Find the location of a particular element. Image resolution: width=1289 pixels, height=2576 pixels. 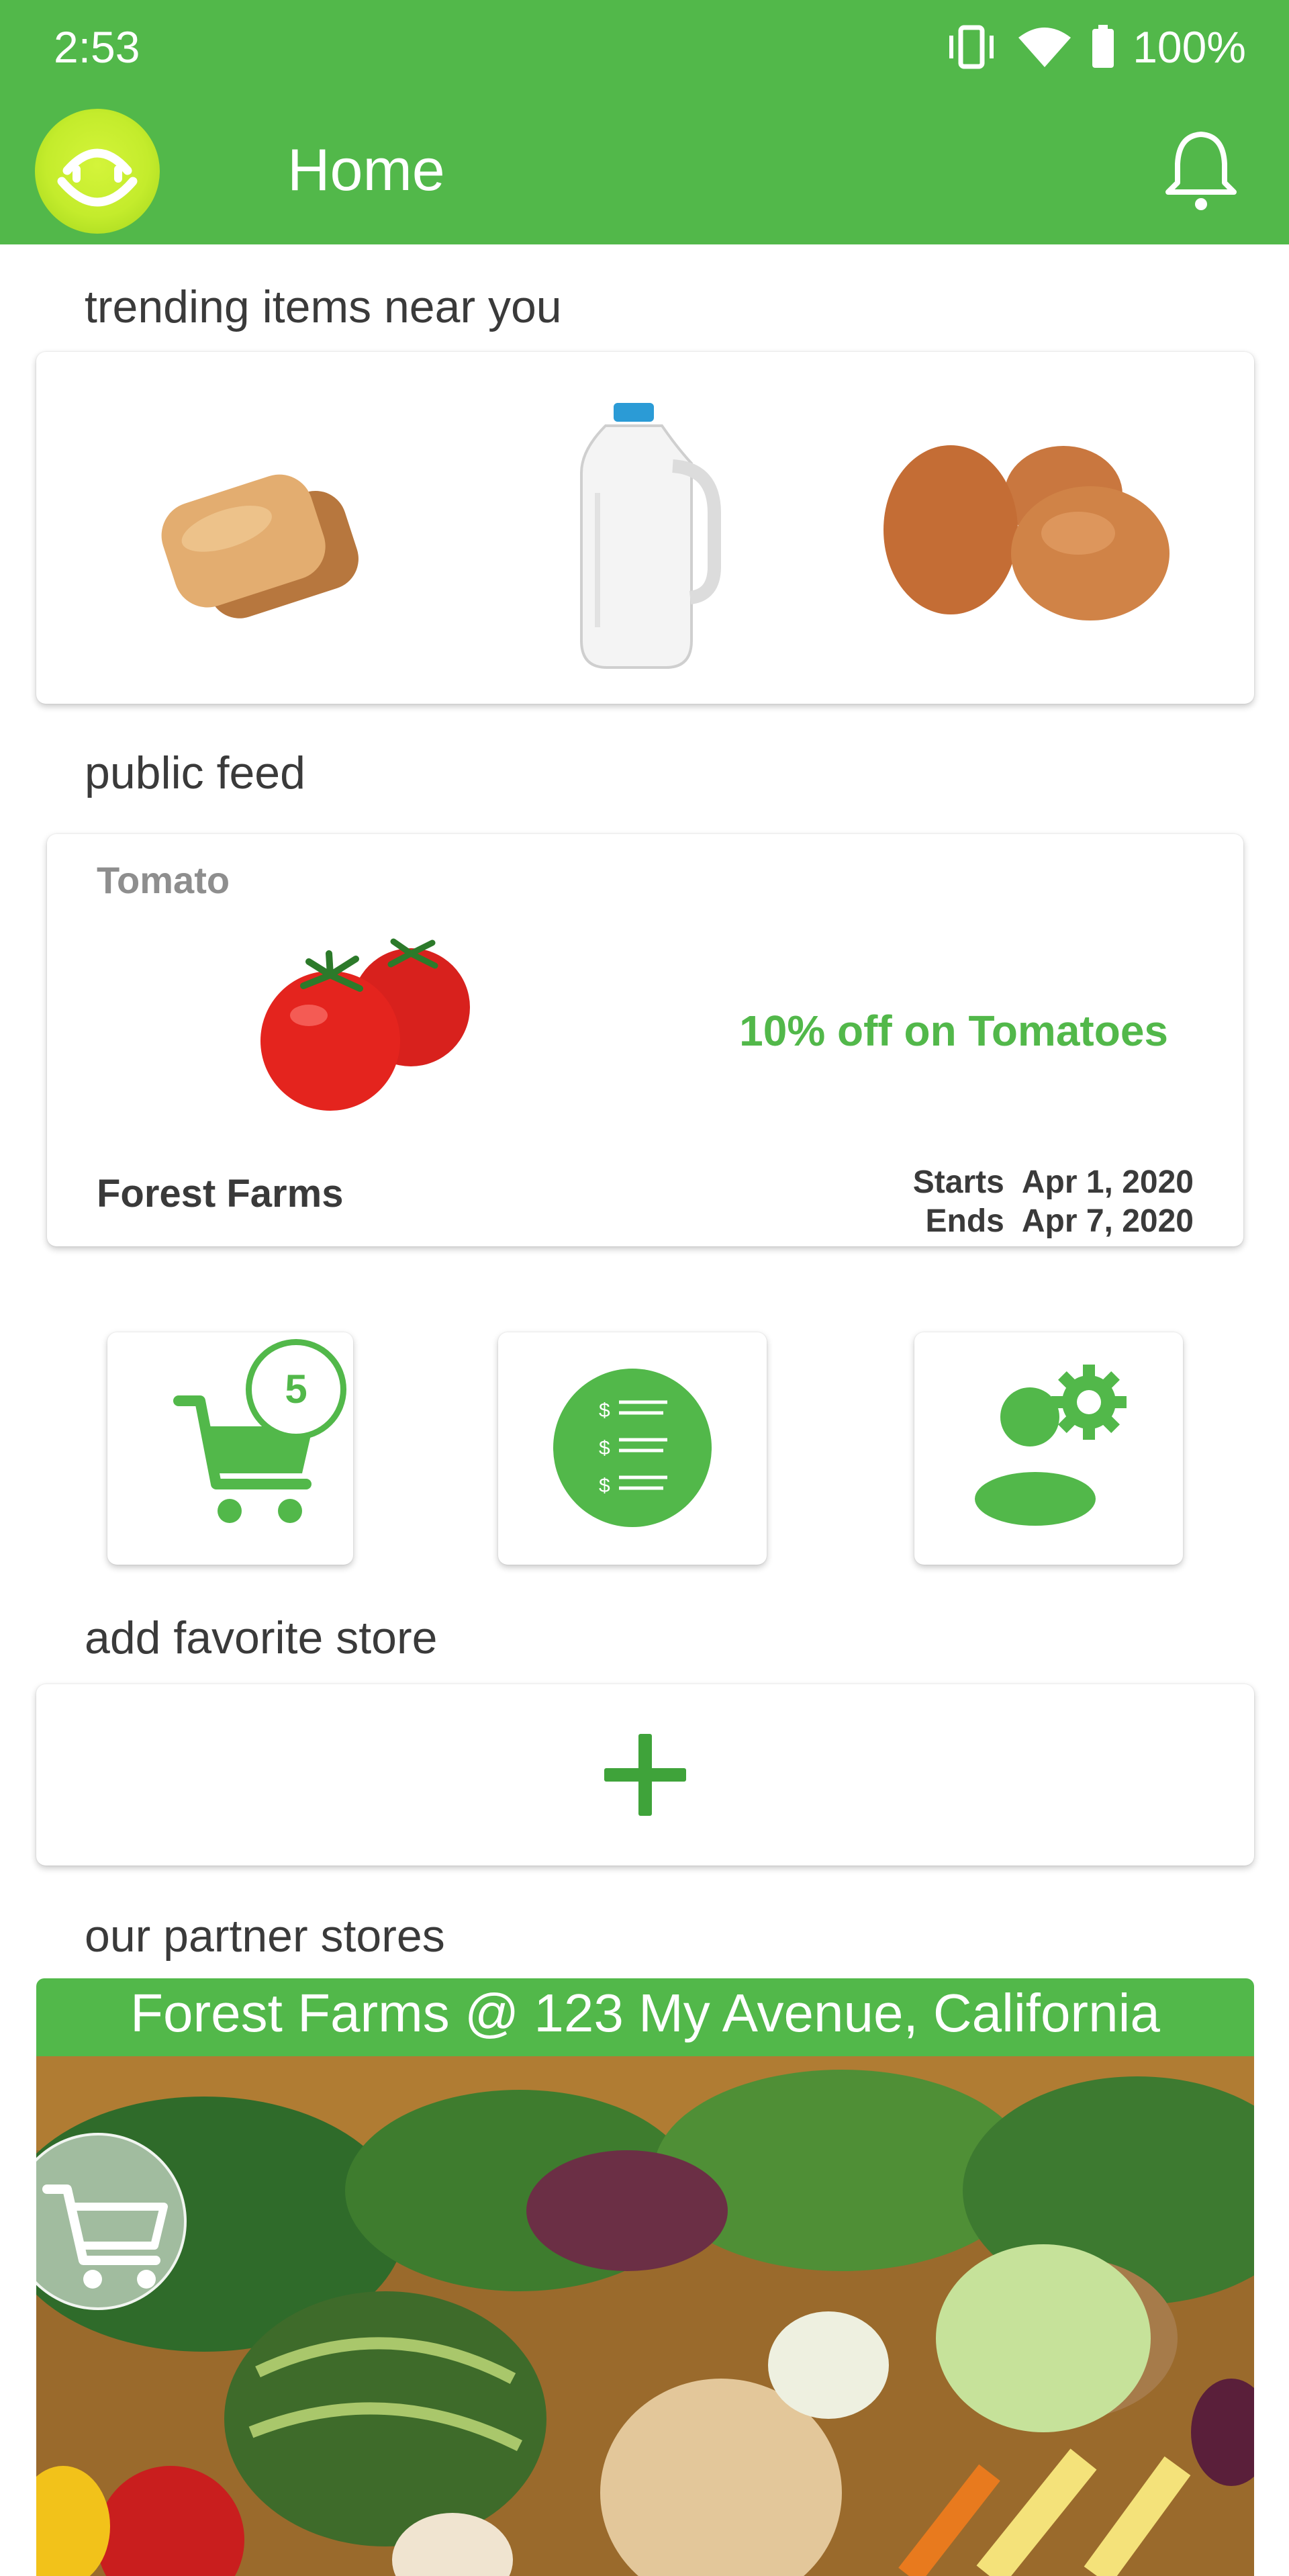

trending-title: trending items near you is located at coordinates (323, 306).